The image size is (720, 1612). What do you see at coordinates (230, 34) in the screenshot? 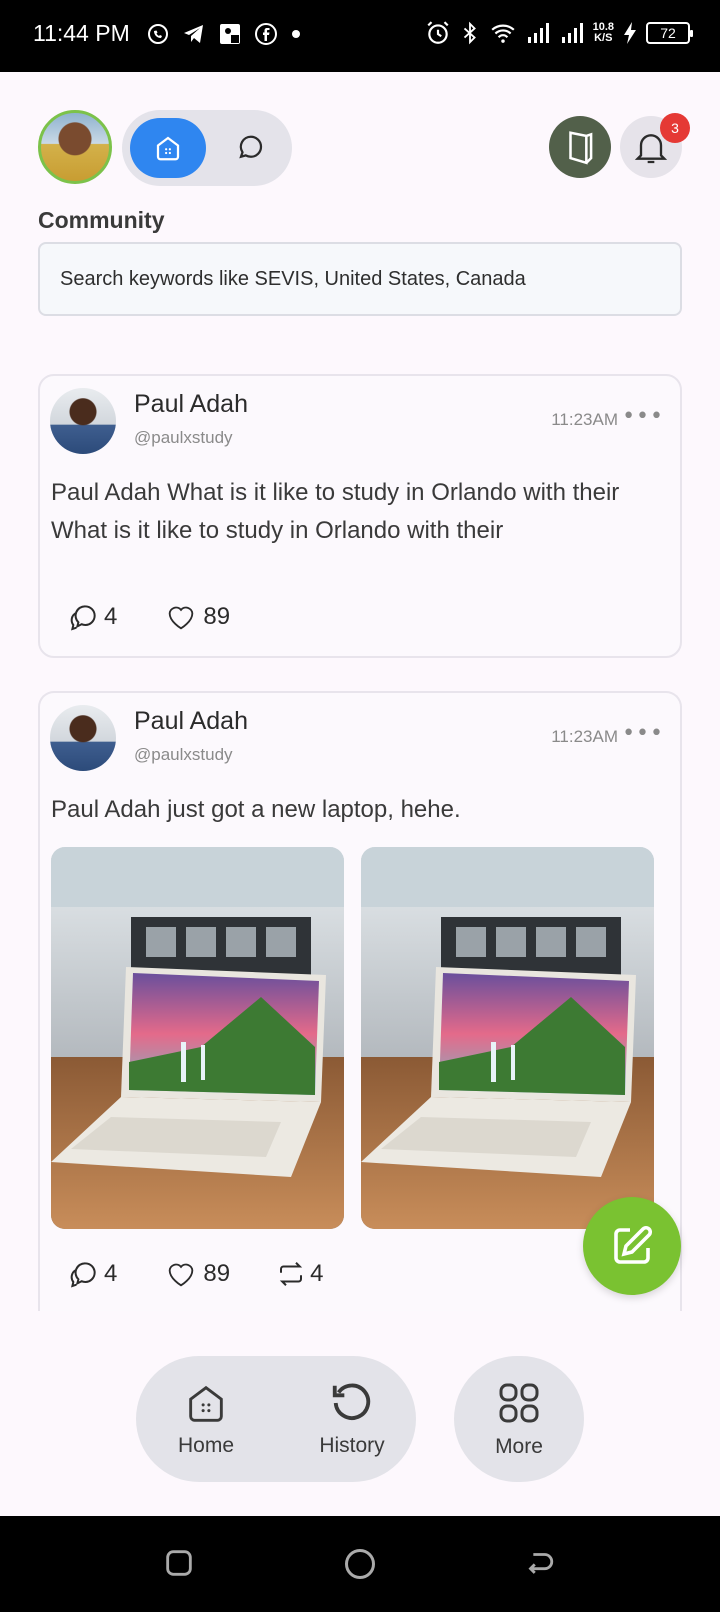
I see `photo-app-icon` at bounding box center [230, 34].